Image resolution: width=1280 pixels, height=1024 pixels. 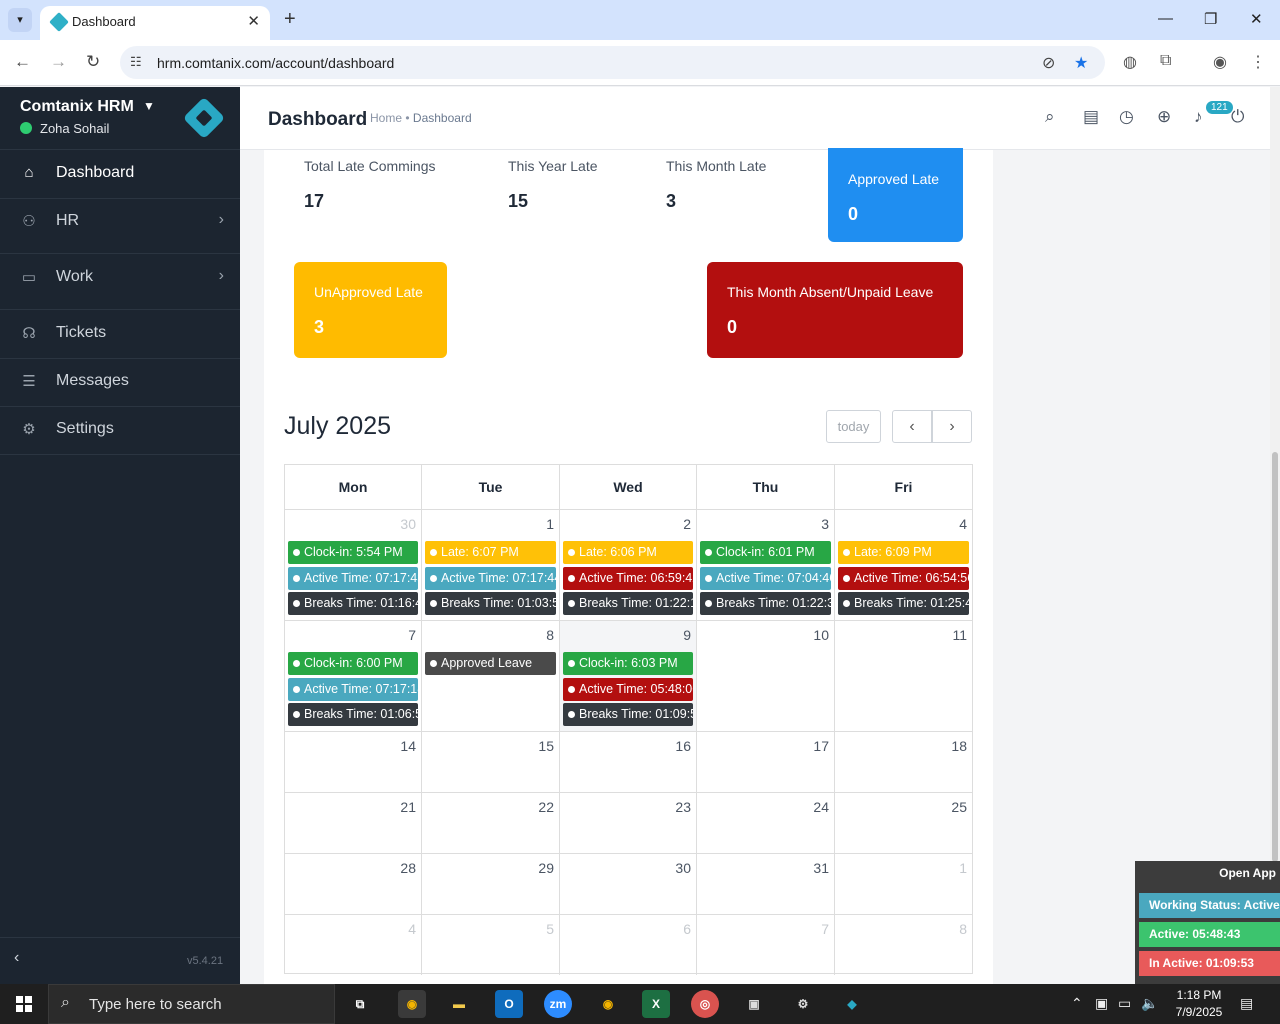 I want to click on sidebar-item-settings: ⚙ Settings, so click(x=120, y=430).